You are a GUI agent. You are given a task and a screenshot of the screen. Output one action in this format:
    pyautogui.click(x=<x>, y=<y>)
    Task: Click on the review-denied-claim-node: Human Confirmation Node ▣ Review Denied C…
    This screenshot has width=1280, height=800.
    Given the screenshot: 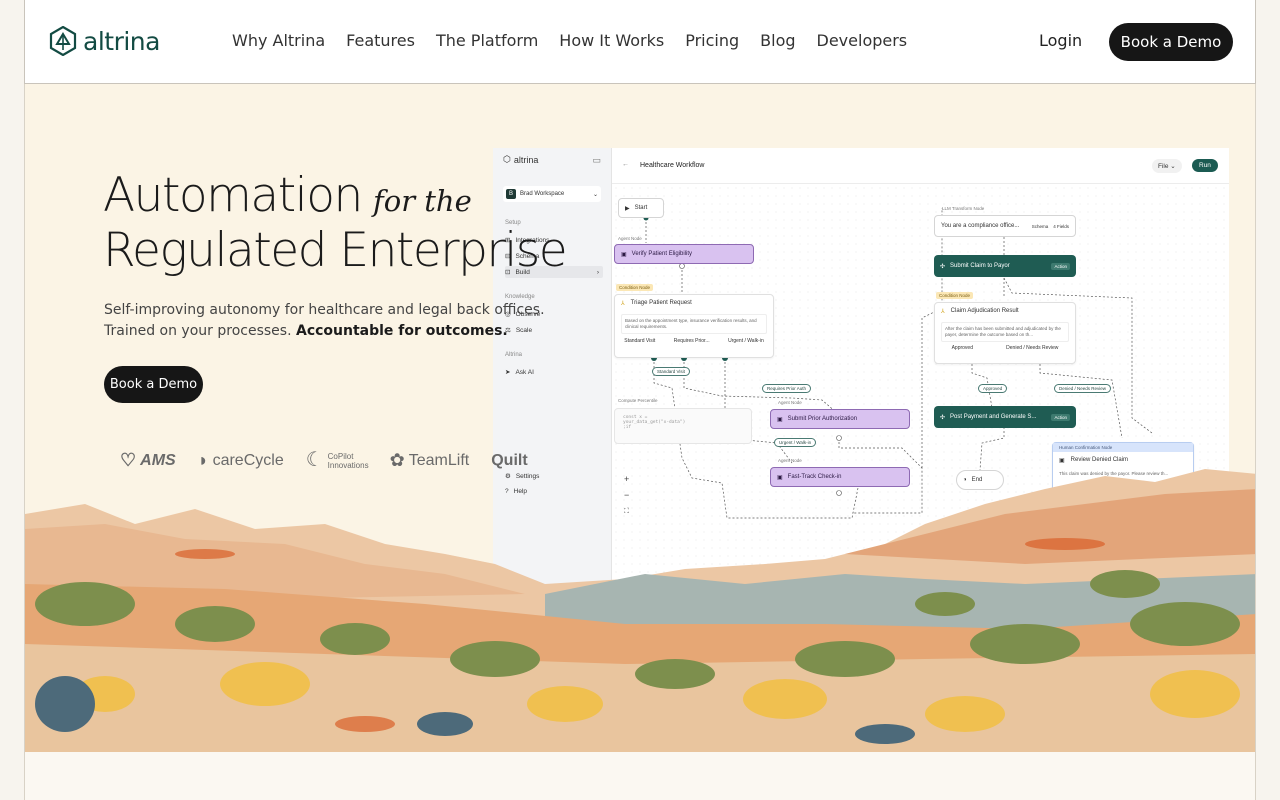 What is the action you would take?
    pyautogui.click(x=1123, y=477)
    